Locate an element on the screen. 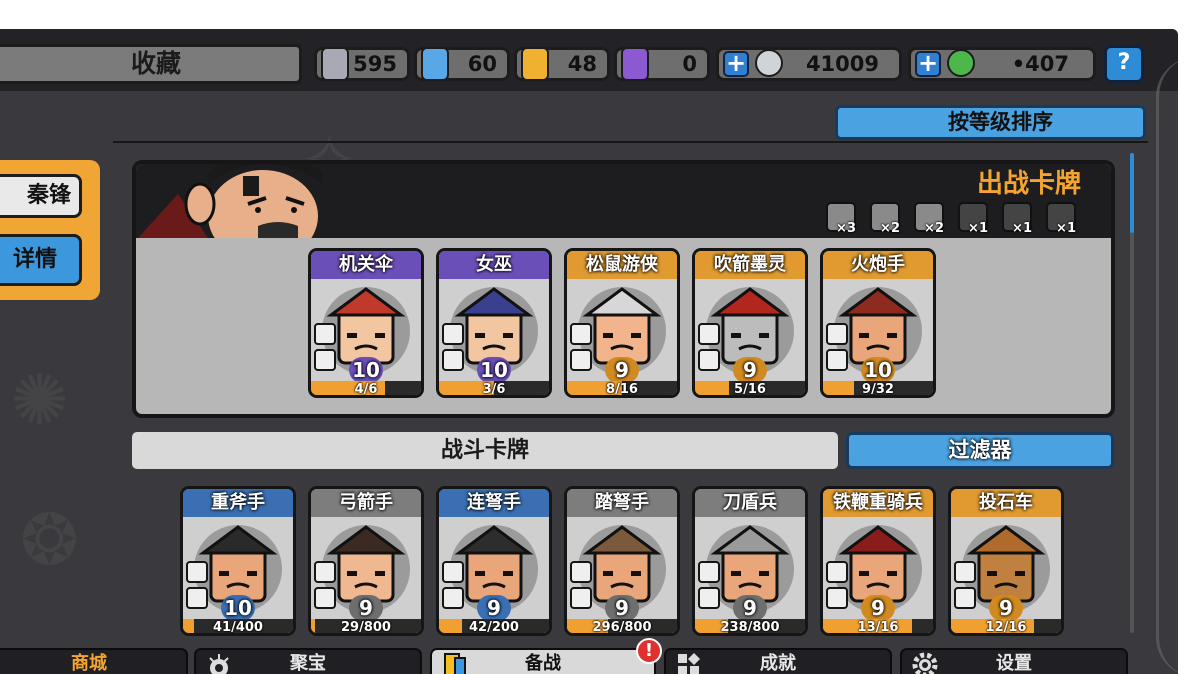 The width and height of the screenshot is (1200, 674). help-button: ? is located at coordinates (1124, 64).